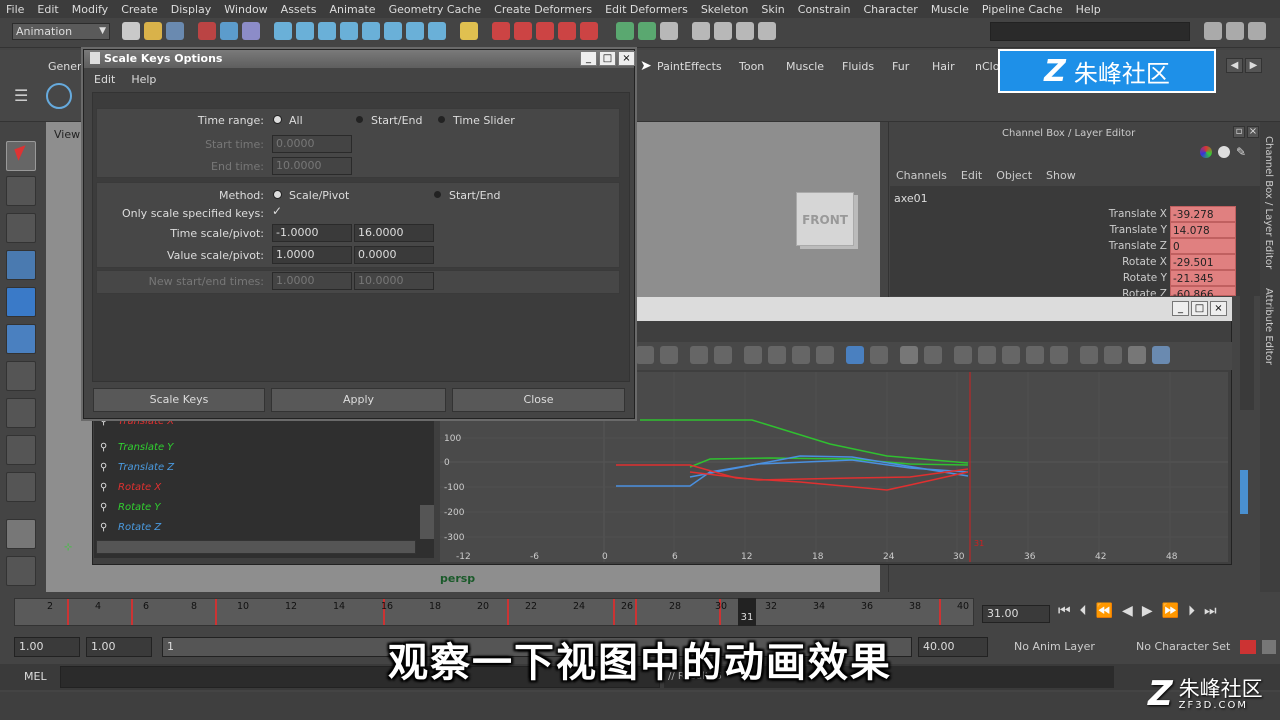  What do you see at coordinates (1113, 355) in the screenshot?
I see `post-infinity-icon` at bounding box center [1113, 355].